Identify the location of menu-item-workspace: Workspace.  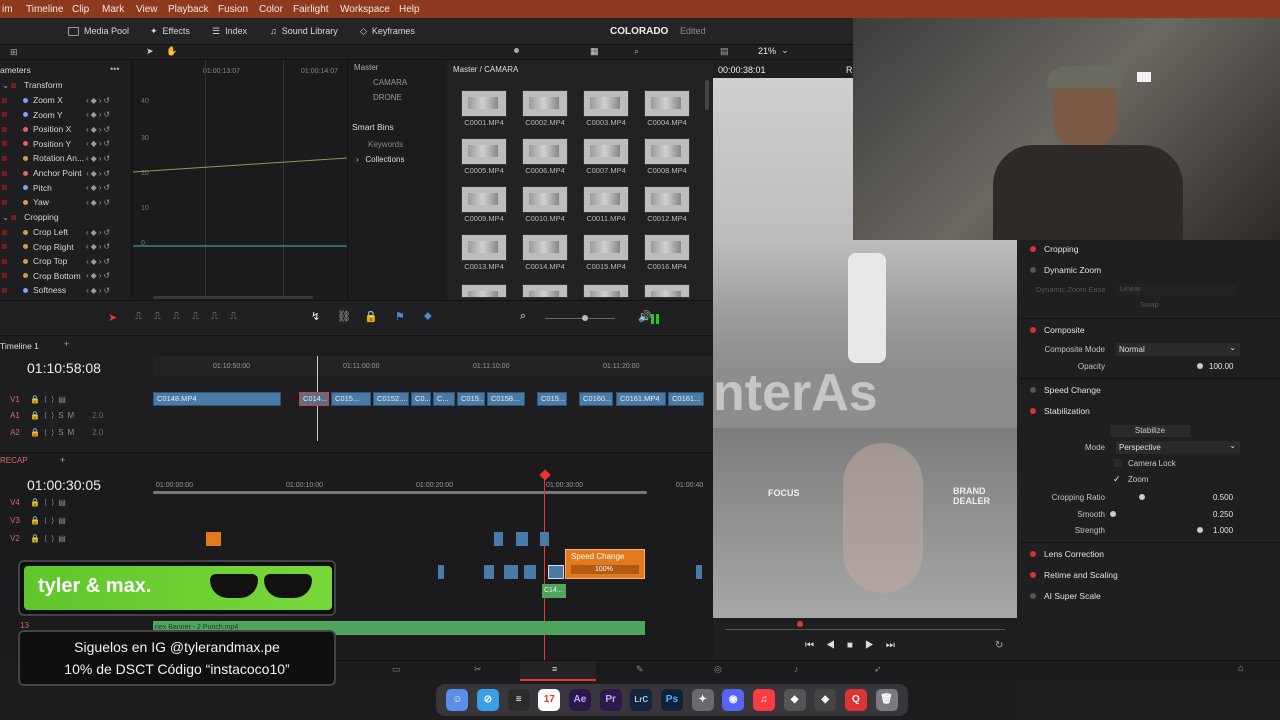
(365, 9).